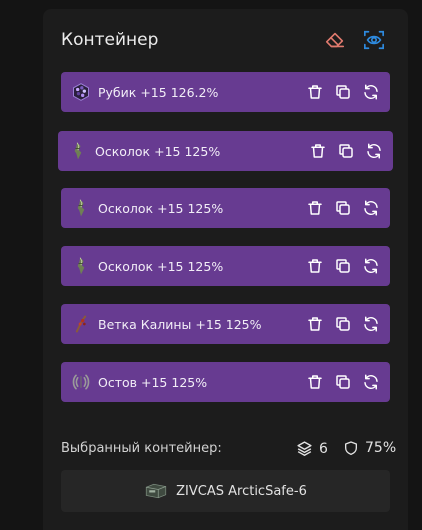 The width and height of the screenshot is (422, 530). Describe the element at coordinates (381, 448) in the screenshot. I see `protection-value: 75%` at that location.